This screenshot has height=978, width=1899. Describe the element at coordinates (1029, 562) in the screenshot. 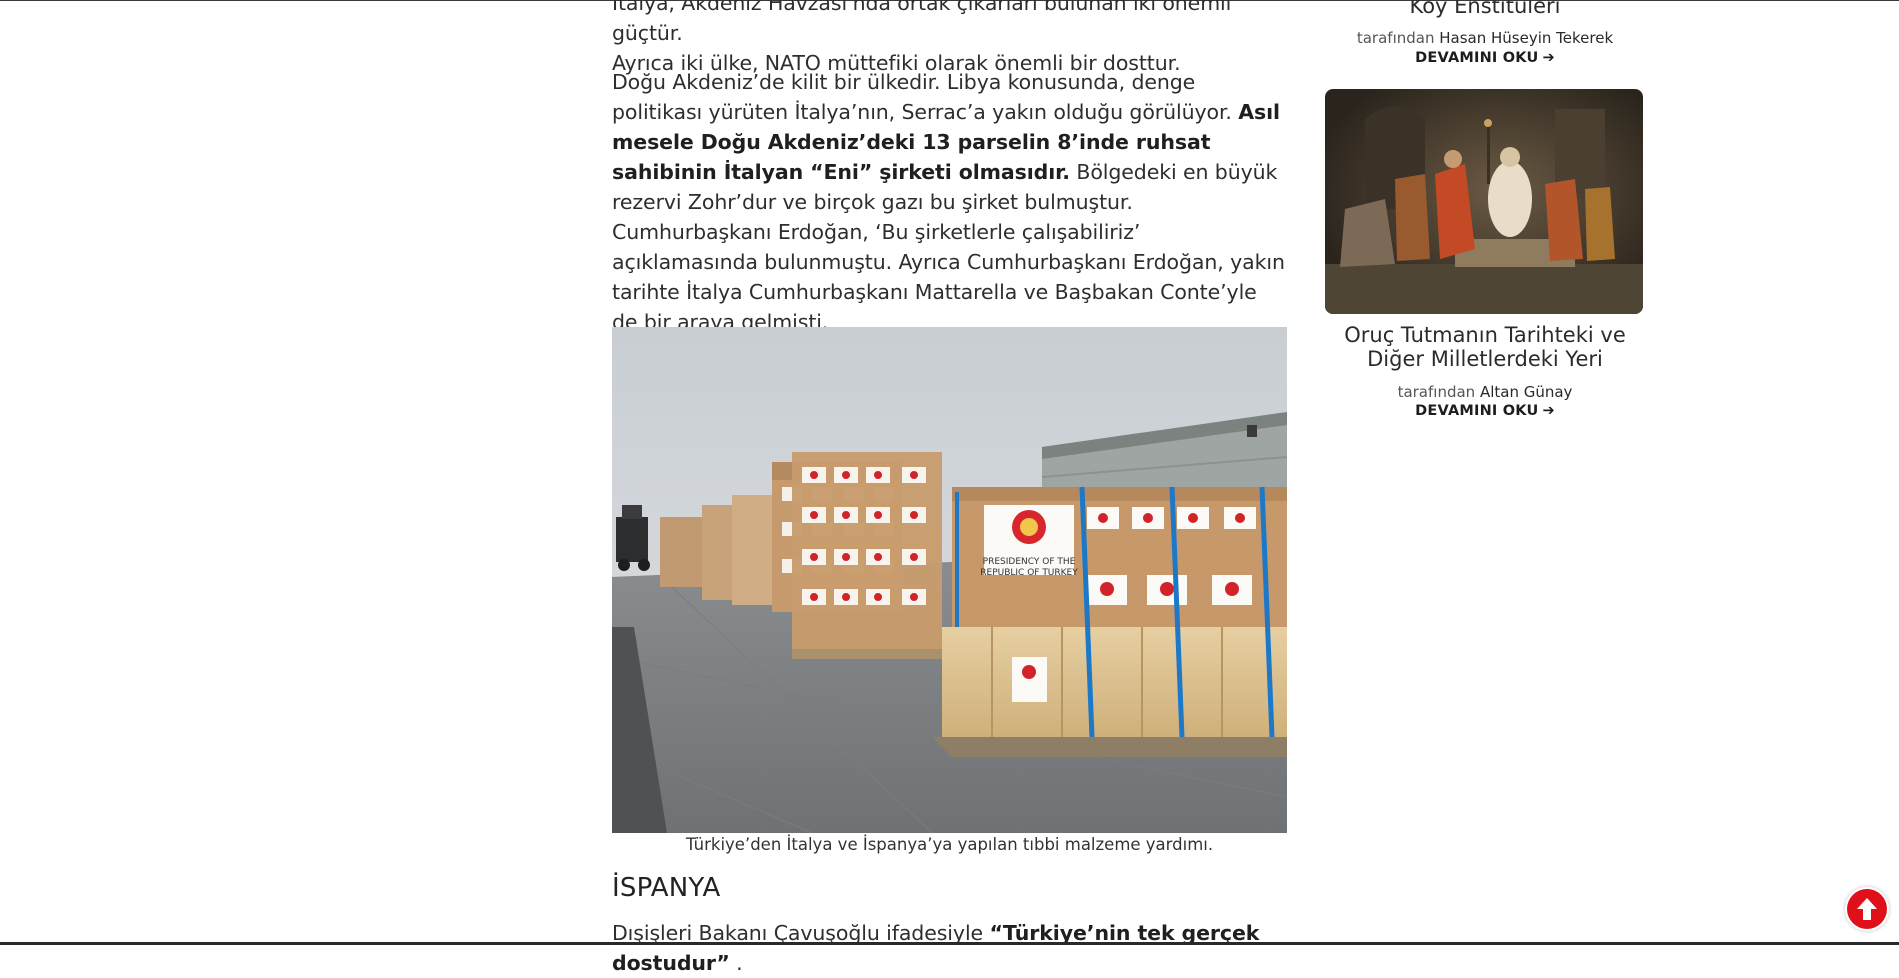

I see `box-label-line1: PRESIDENCY OF THE` at that location.